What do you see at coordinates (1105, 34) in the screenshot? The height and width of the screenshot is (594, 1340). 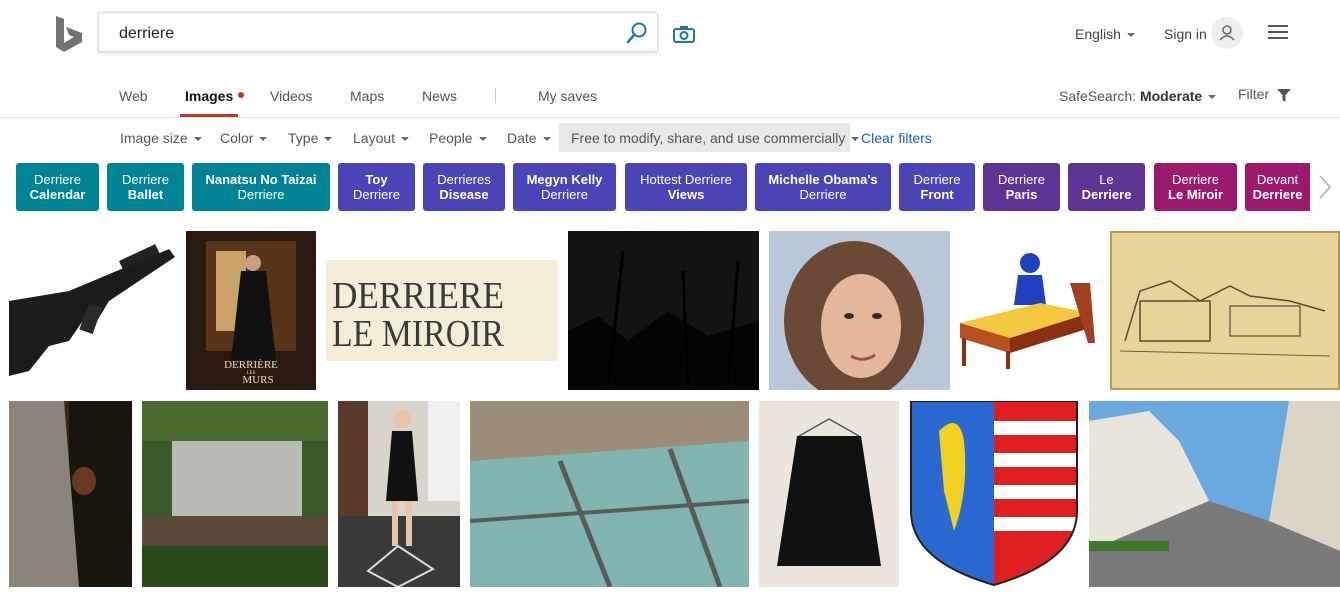 I see `language-selector: English` at bounding box center [1105, 34].